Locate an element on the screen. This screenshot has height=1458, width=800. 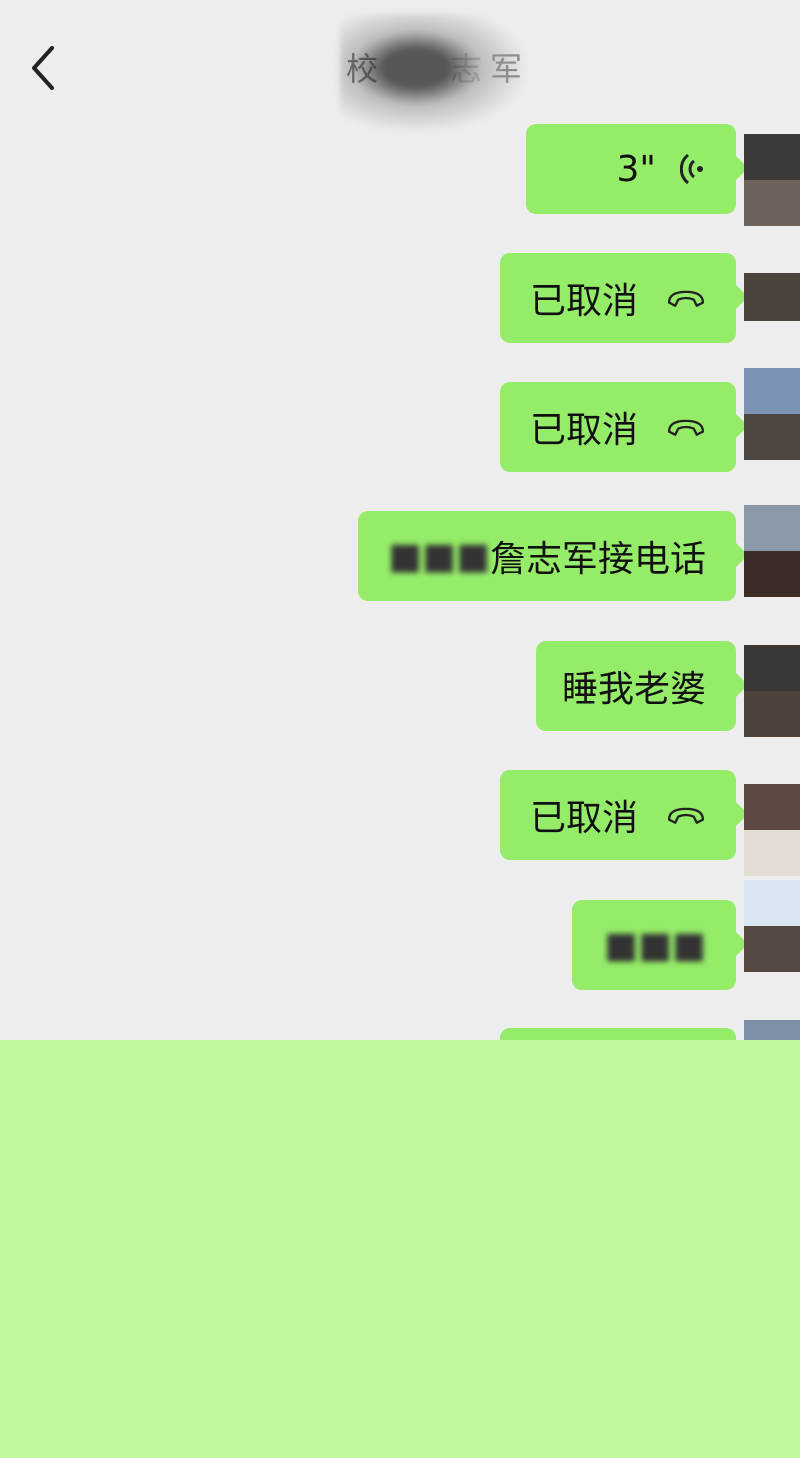
message-text: 睡我老婆 is located at coordinates (633, 689).